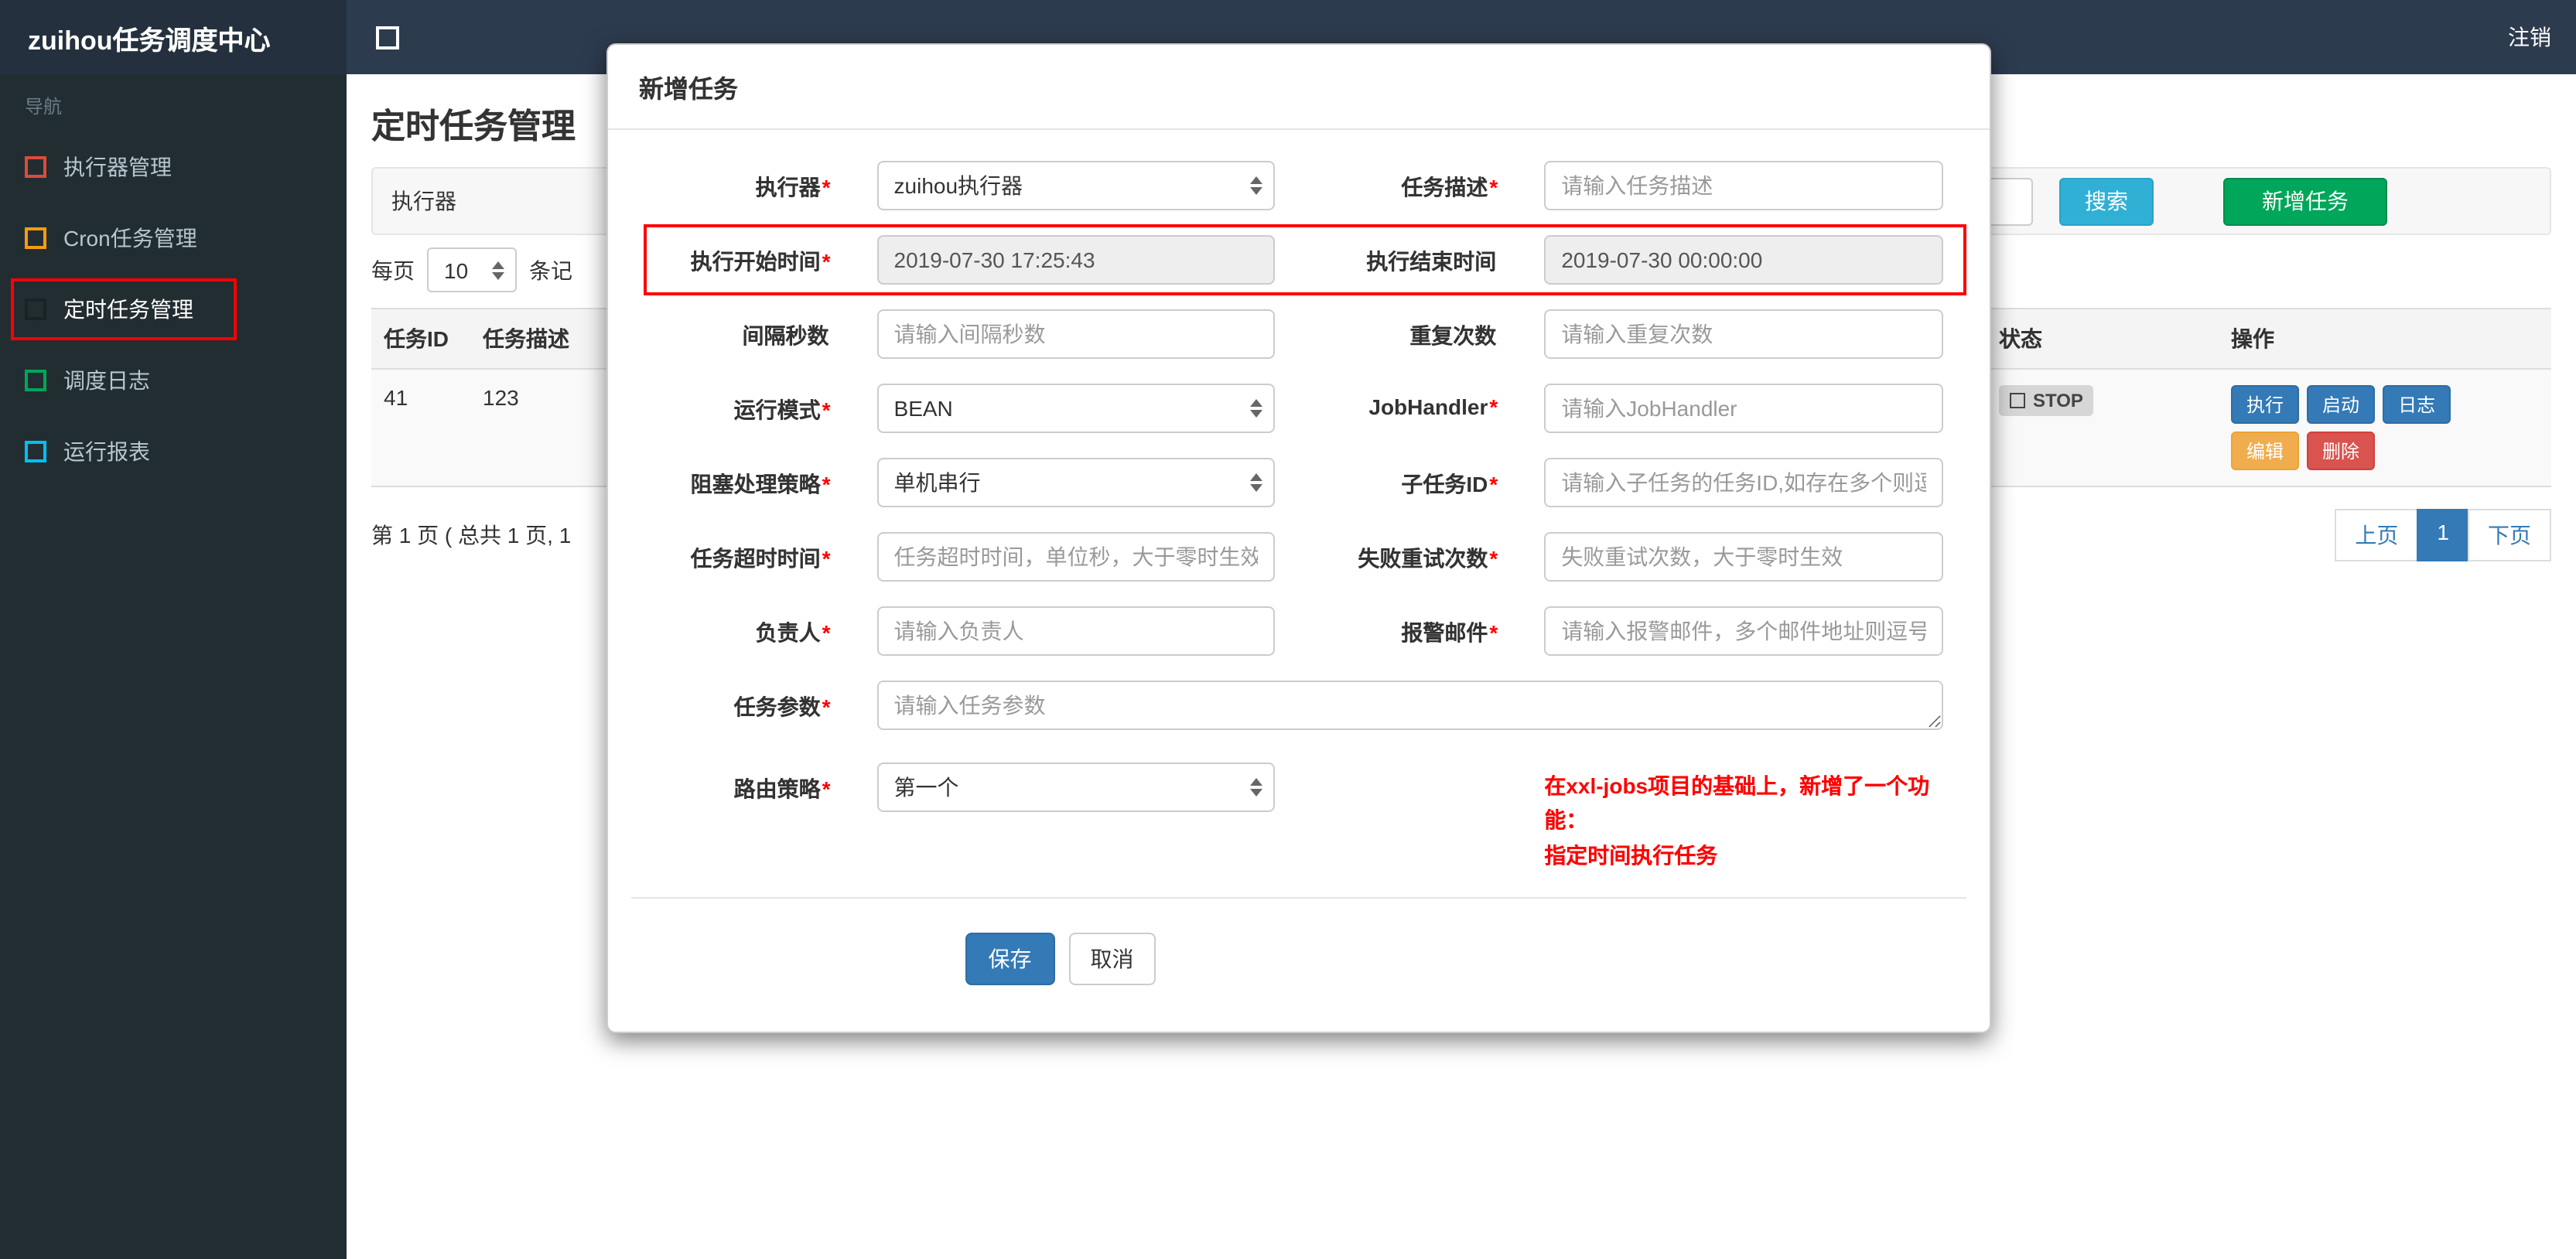  What do you see at coordinates (1112, 960) in the screenshot?
I see `cancel-button: 取消` at bounding box center [1112, 960].